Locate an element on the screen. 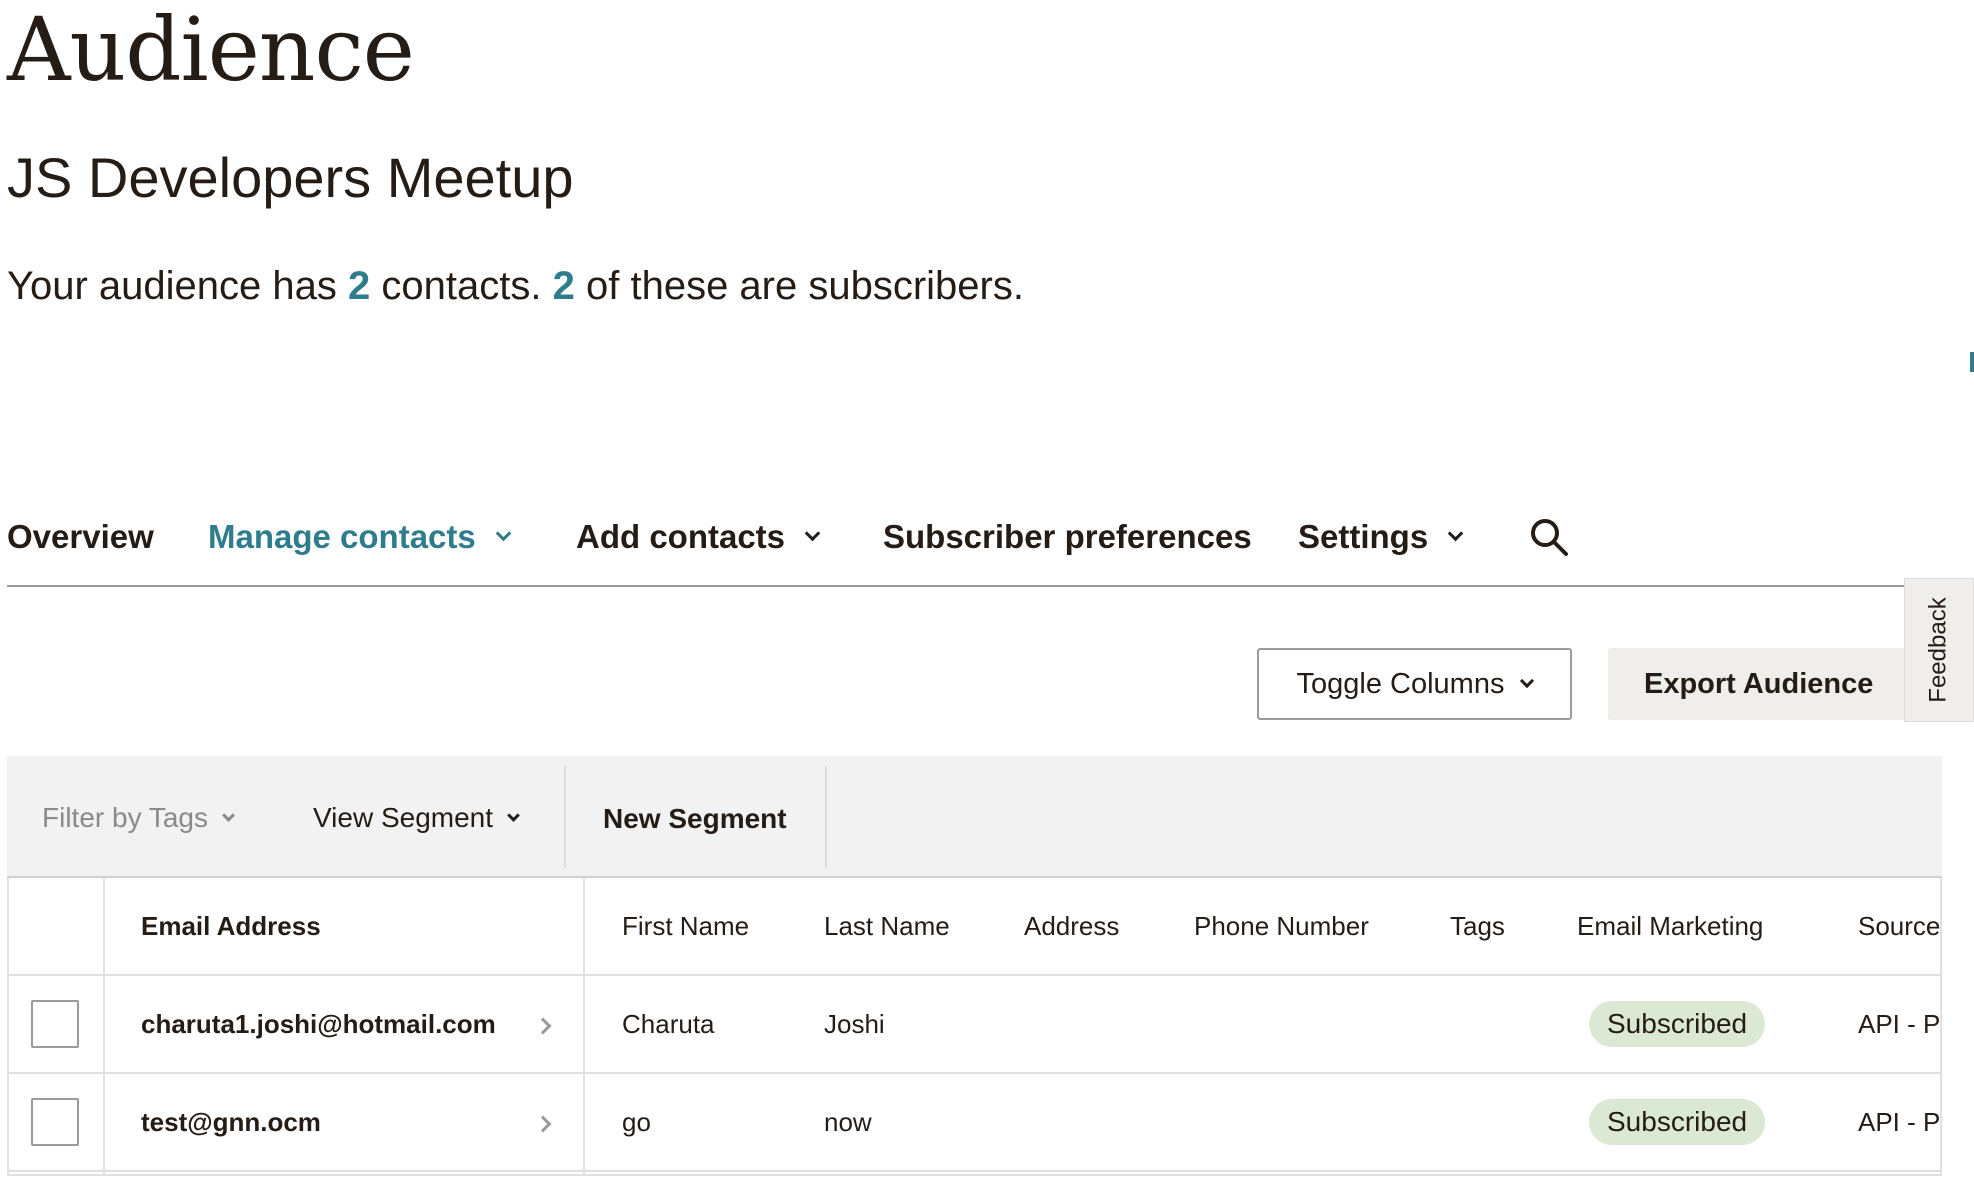 The image size is (1974, 1192). search-icon is located at coordinates (1549, 537).